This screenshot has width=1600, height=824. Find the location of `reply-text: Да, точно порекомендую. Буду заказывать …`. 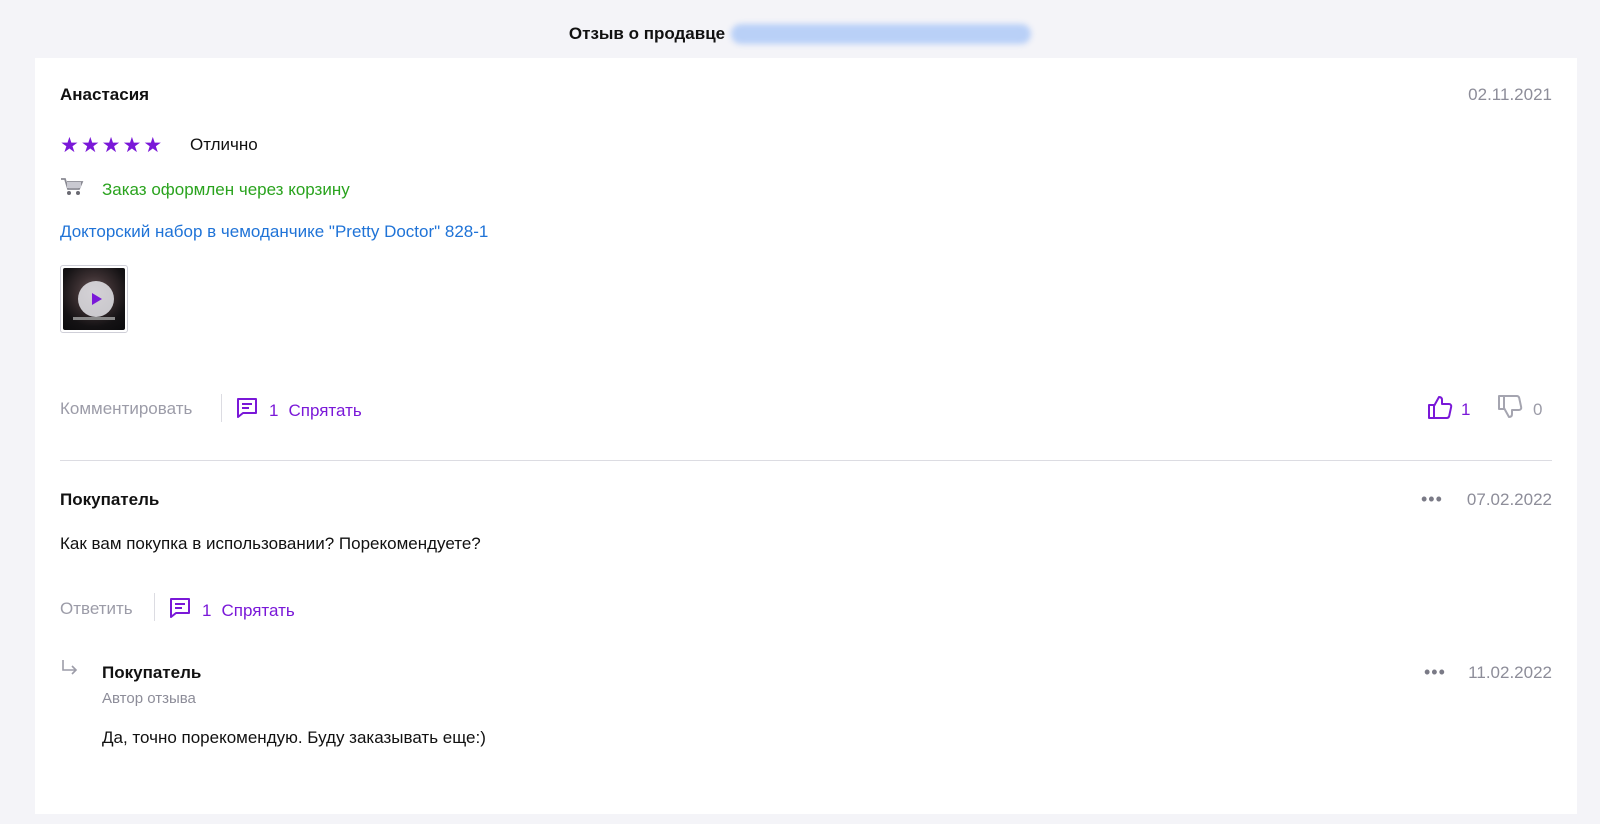

reply-text: Да, точно порекомендую. Буду заказывать … is located at coordinates (294, 737).